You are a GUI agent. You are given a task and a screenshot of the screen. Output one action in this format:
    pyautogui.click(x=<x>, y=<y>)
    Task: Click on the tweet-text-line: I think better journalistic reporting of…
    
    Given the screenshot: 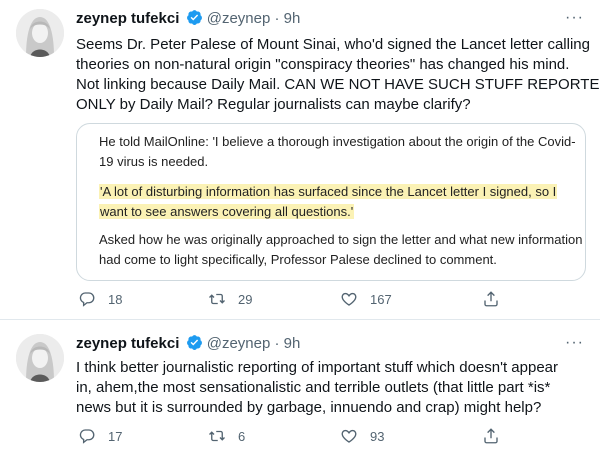 What is the action you would take?
    pyautogui.click(x=317, y=367)
    